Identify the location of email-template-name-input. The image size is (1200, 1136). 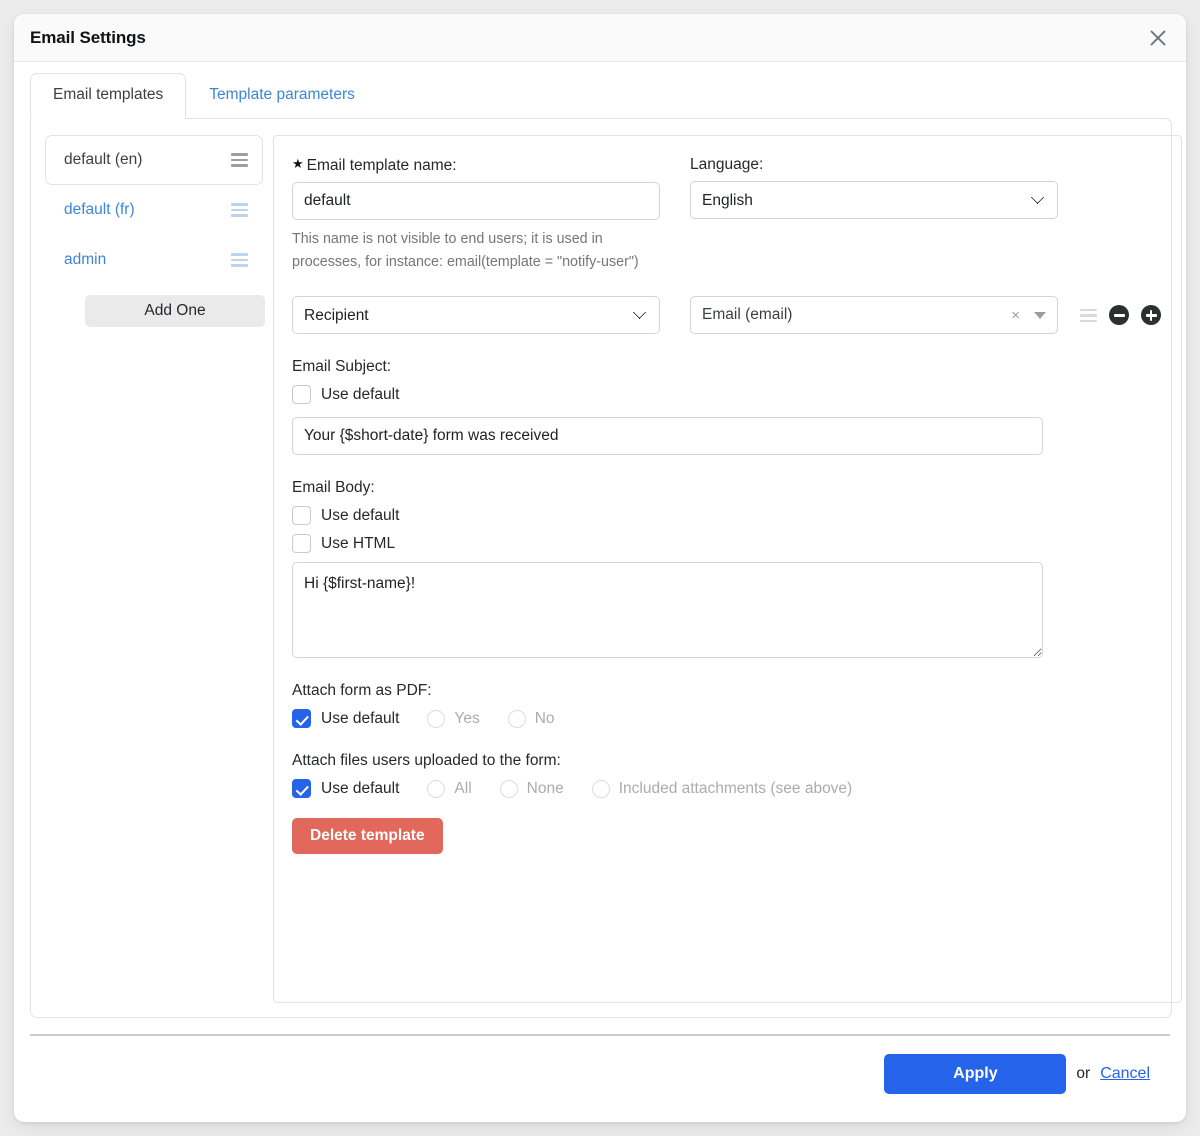
(476, 201).